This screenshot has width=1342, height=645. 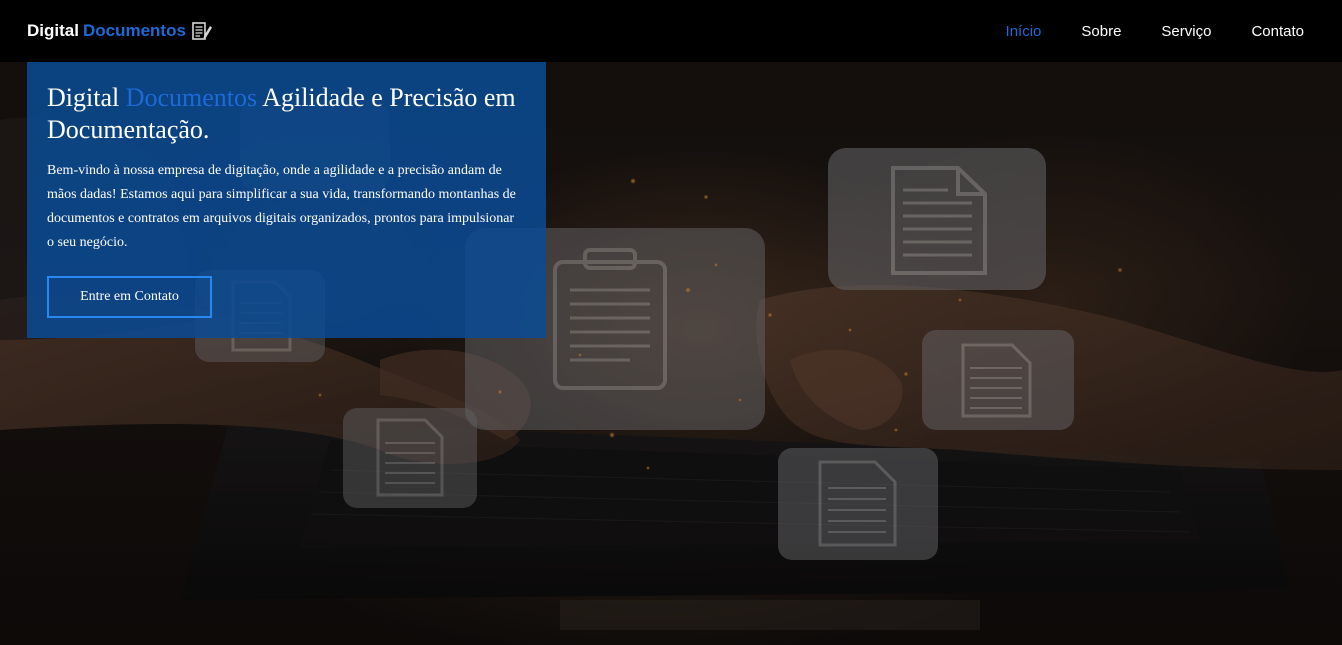 I want to click on main-nav: Início Sobre Serviço Contato, so click(x=1135, y=31).